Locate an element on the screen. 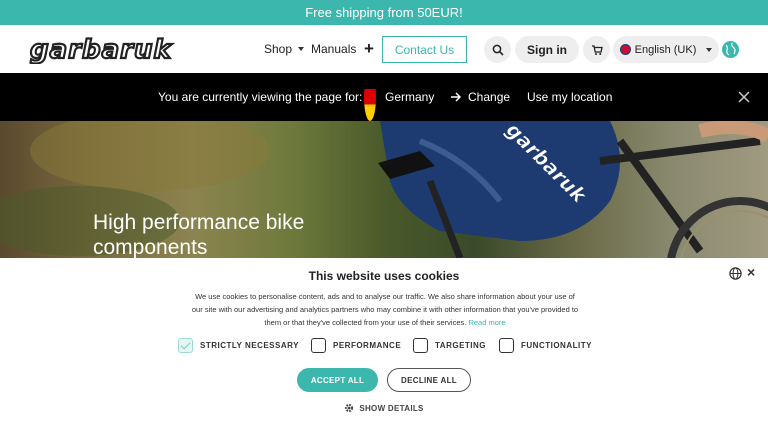  globe-icon is located at coordinates (730, 49).